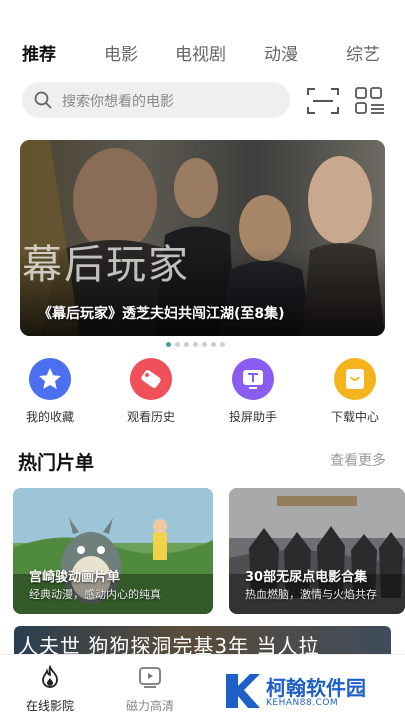  What do you see at coordinates (317, 551) in the screenshot?
I see `playlist-card-no-filler-movies: 30部无尿点电影合集 热血燃脑，激情与火焰共存` at bounding box center [317, 551].